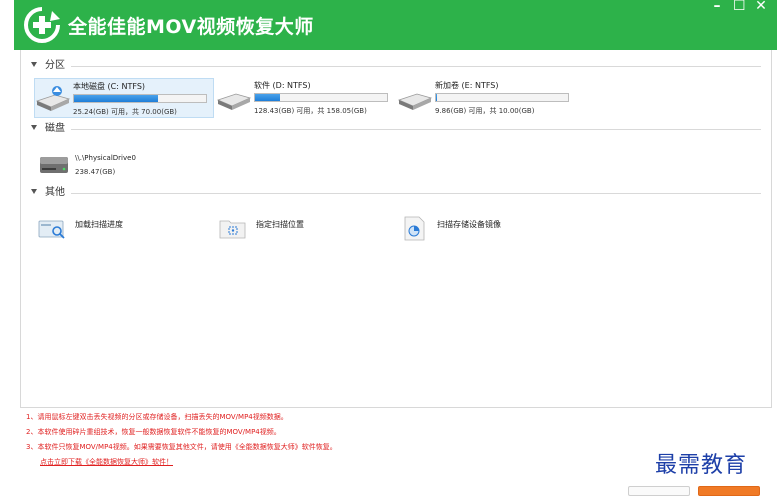 Image resolution: width=777 pixels, height=496 pixels. I want to click on disk-image-icon, so click(414, 228).